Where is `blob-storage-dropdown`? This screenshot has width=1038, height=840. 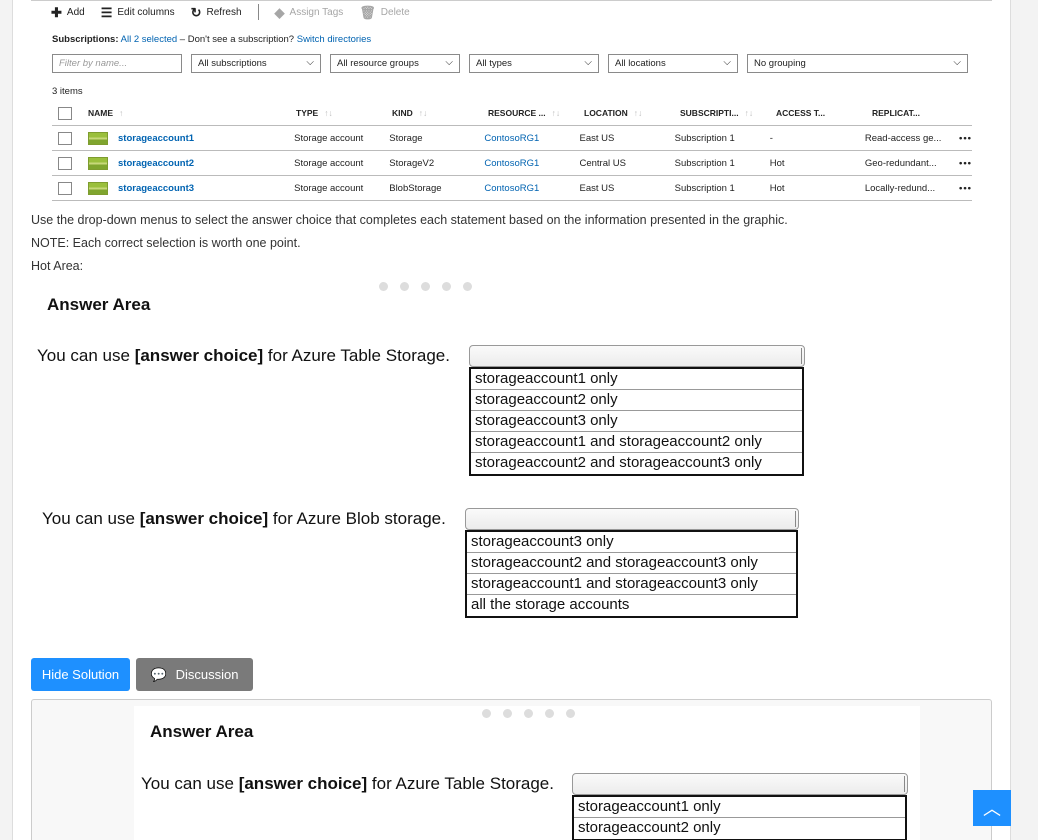 blob-storage-dropdown is located at coordinates (632, 519).